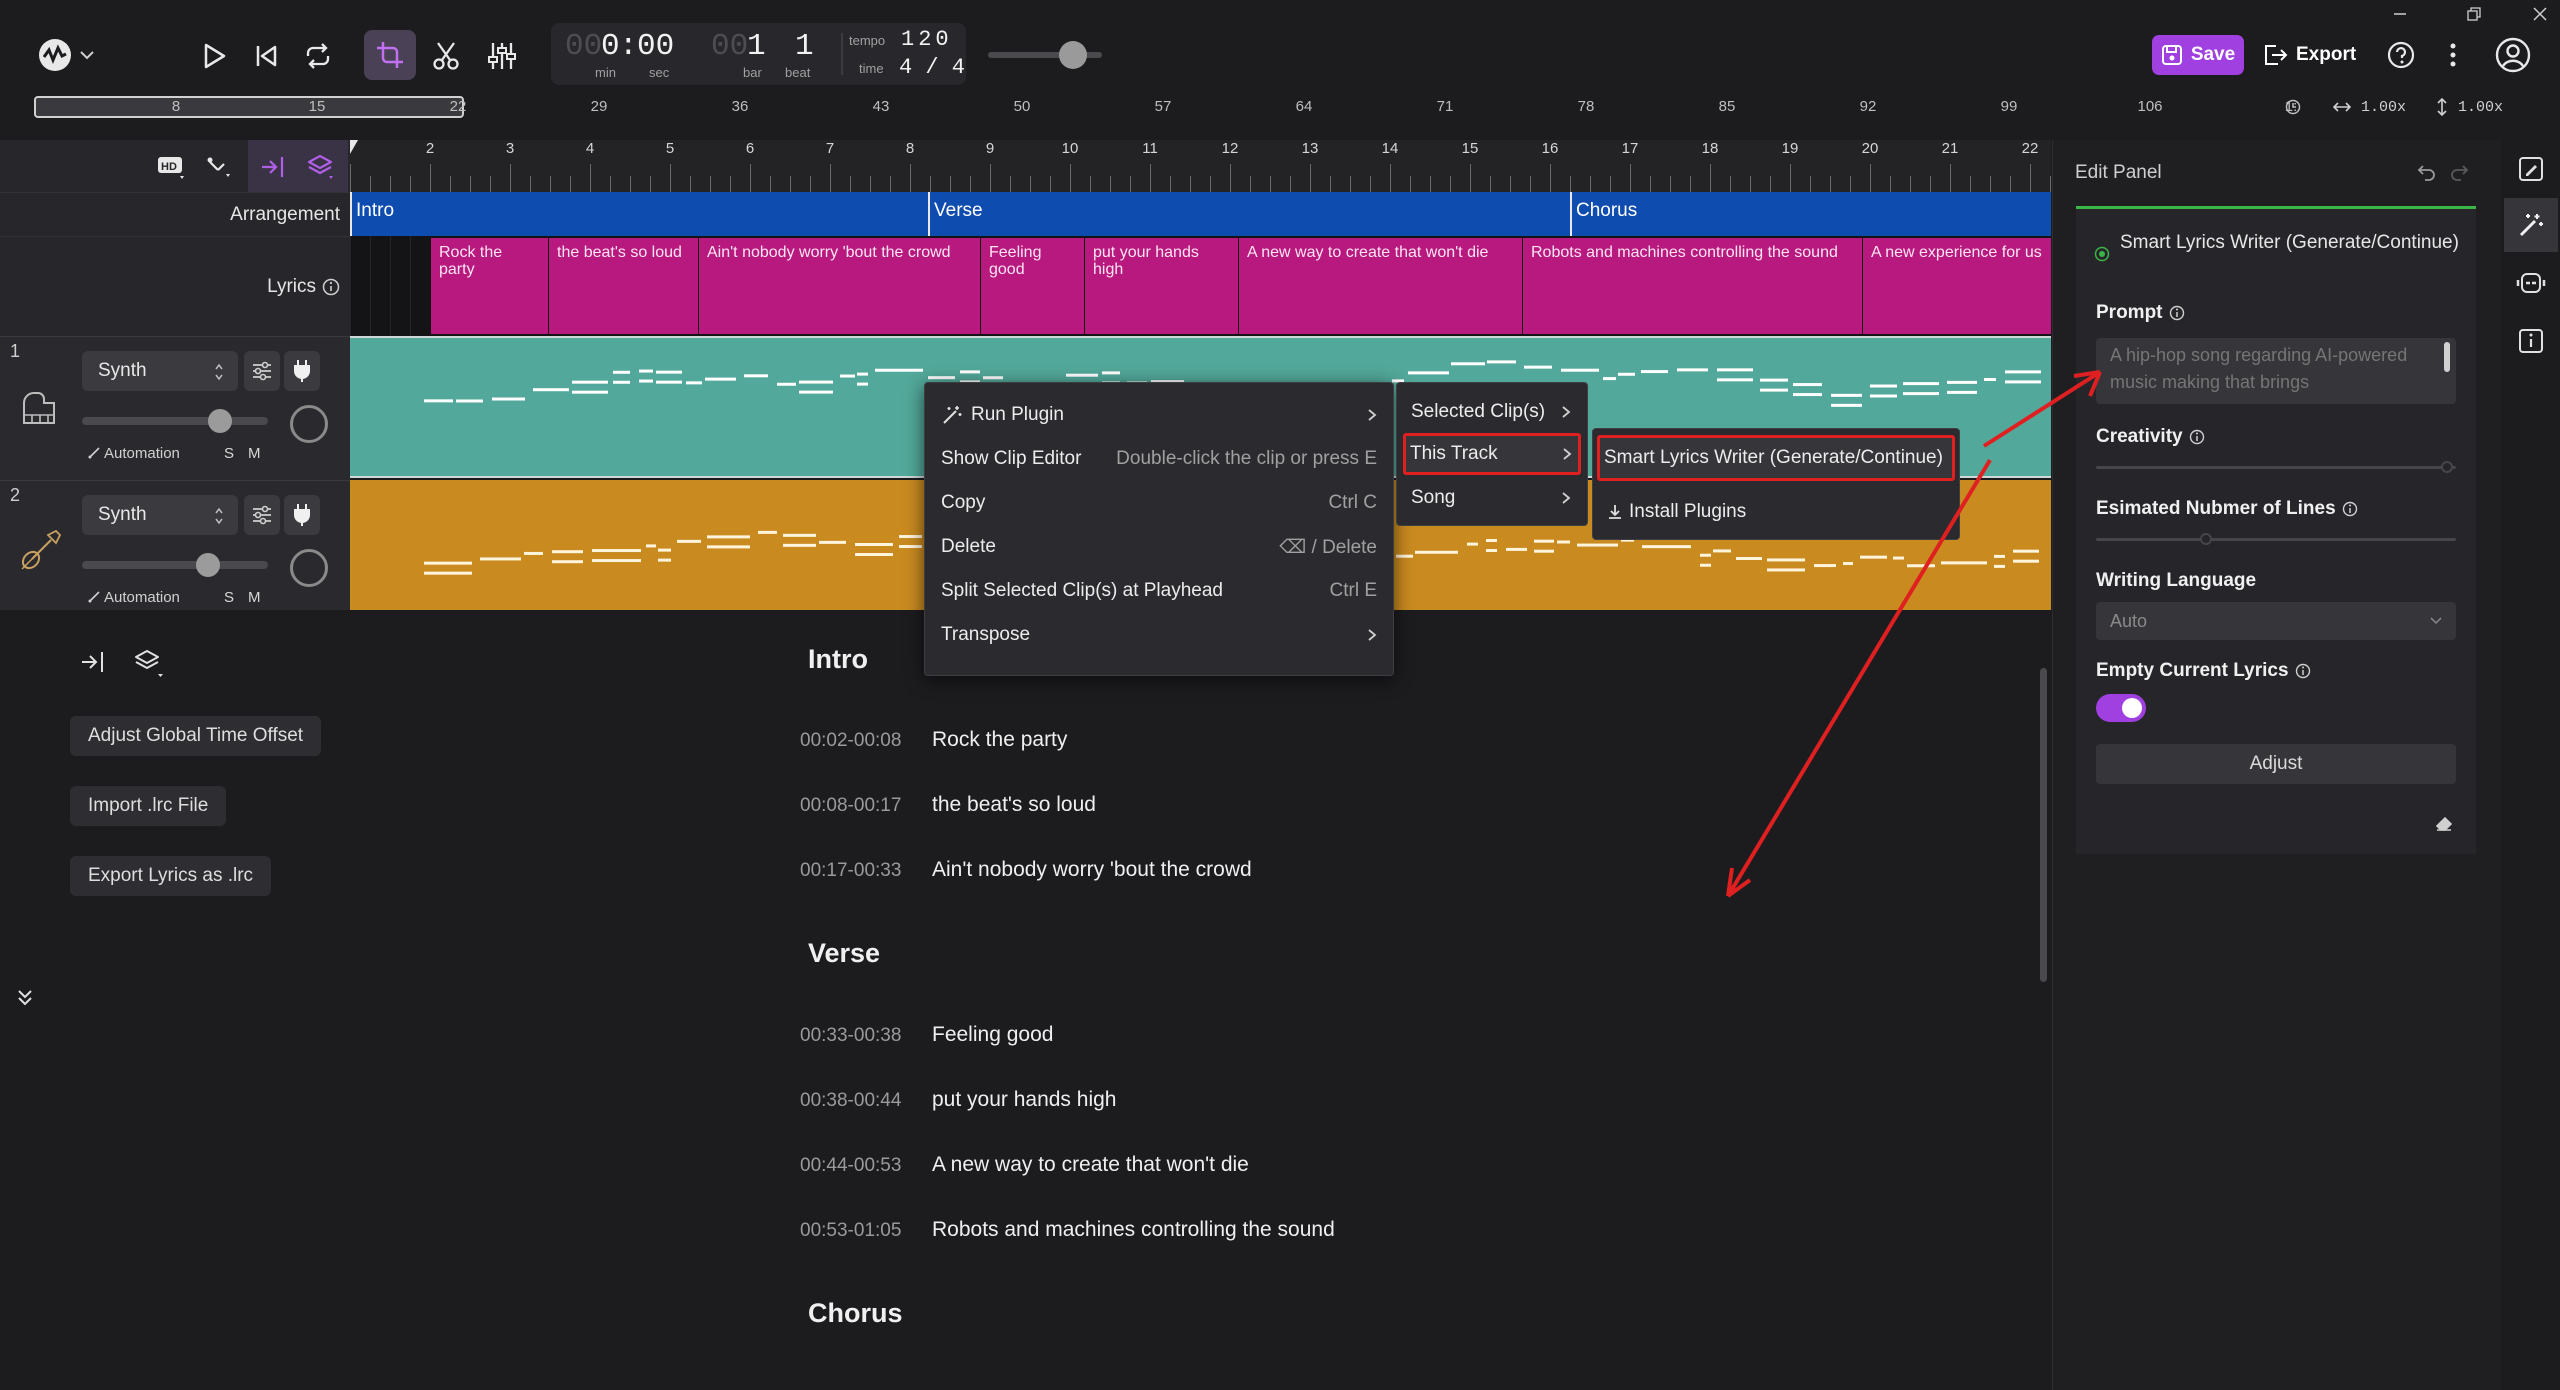 The image size is (2560, 1390). I want to click on more-options-button, so click(2453, 55).